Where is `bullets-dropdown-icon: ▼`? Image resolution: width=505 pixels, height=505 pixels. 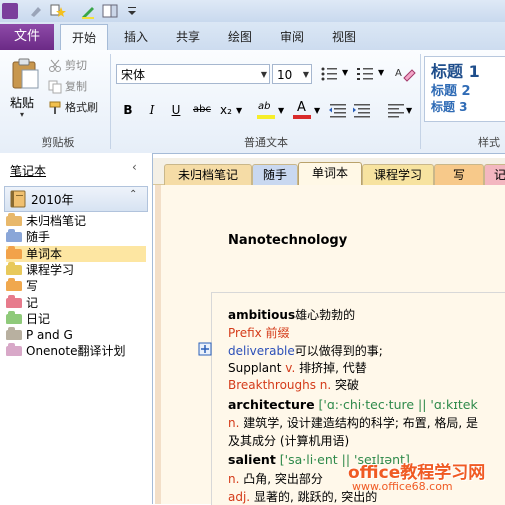 bullets-dropdown-icon: ▼ is located at coordinates (345, 72).